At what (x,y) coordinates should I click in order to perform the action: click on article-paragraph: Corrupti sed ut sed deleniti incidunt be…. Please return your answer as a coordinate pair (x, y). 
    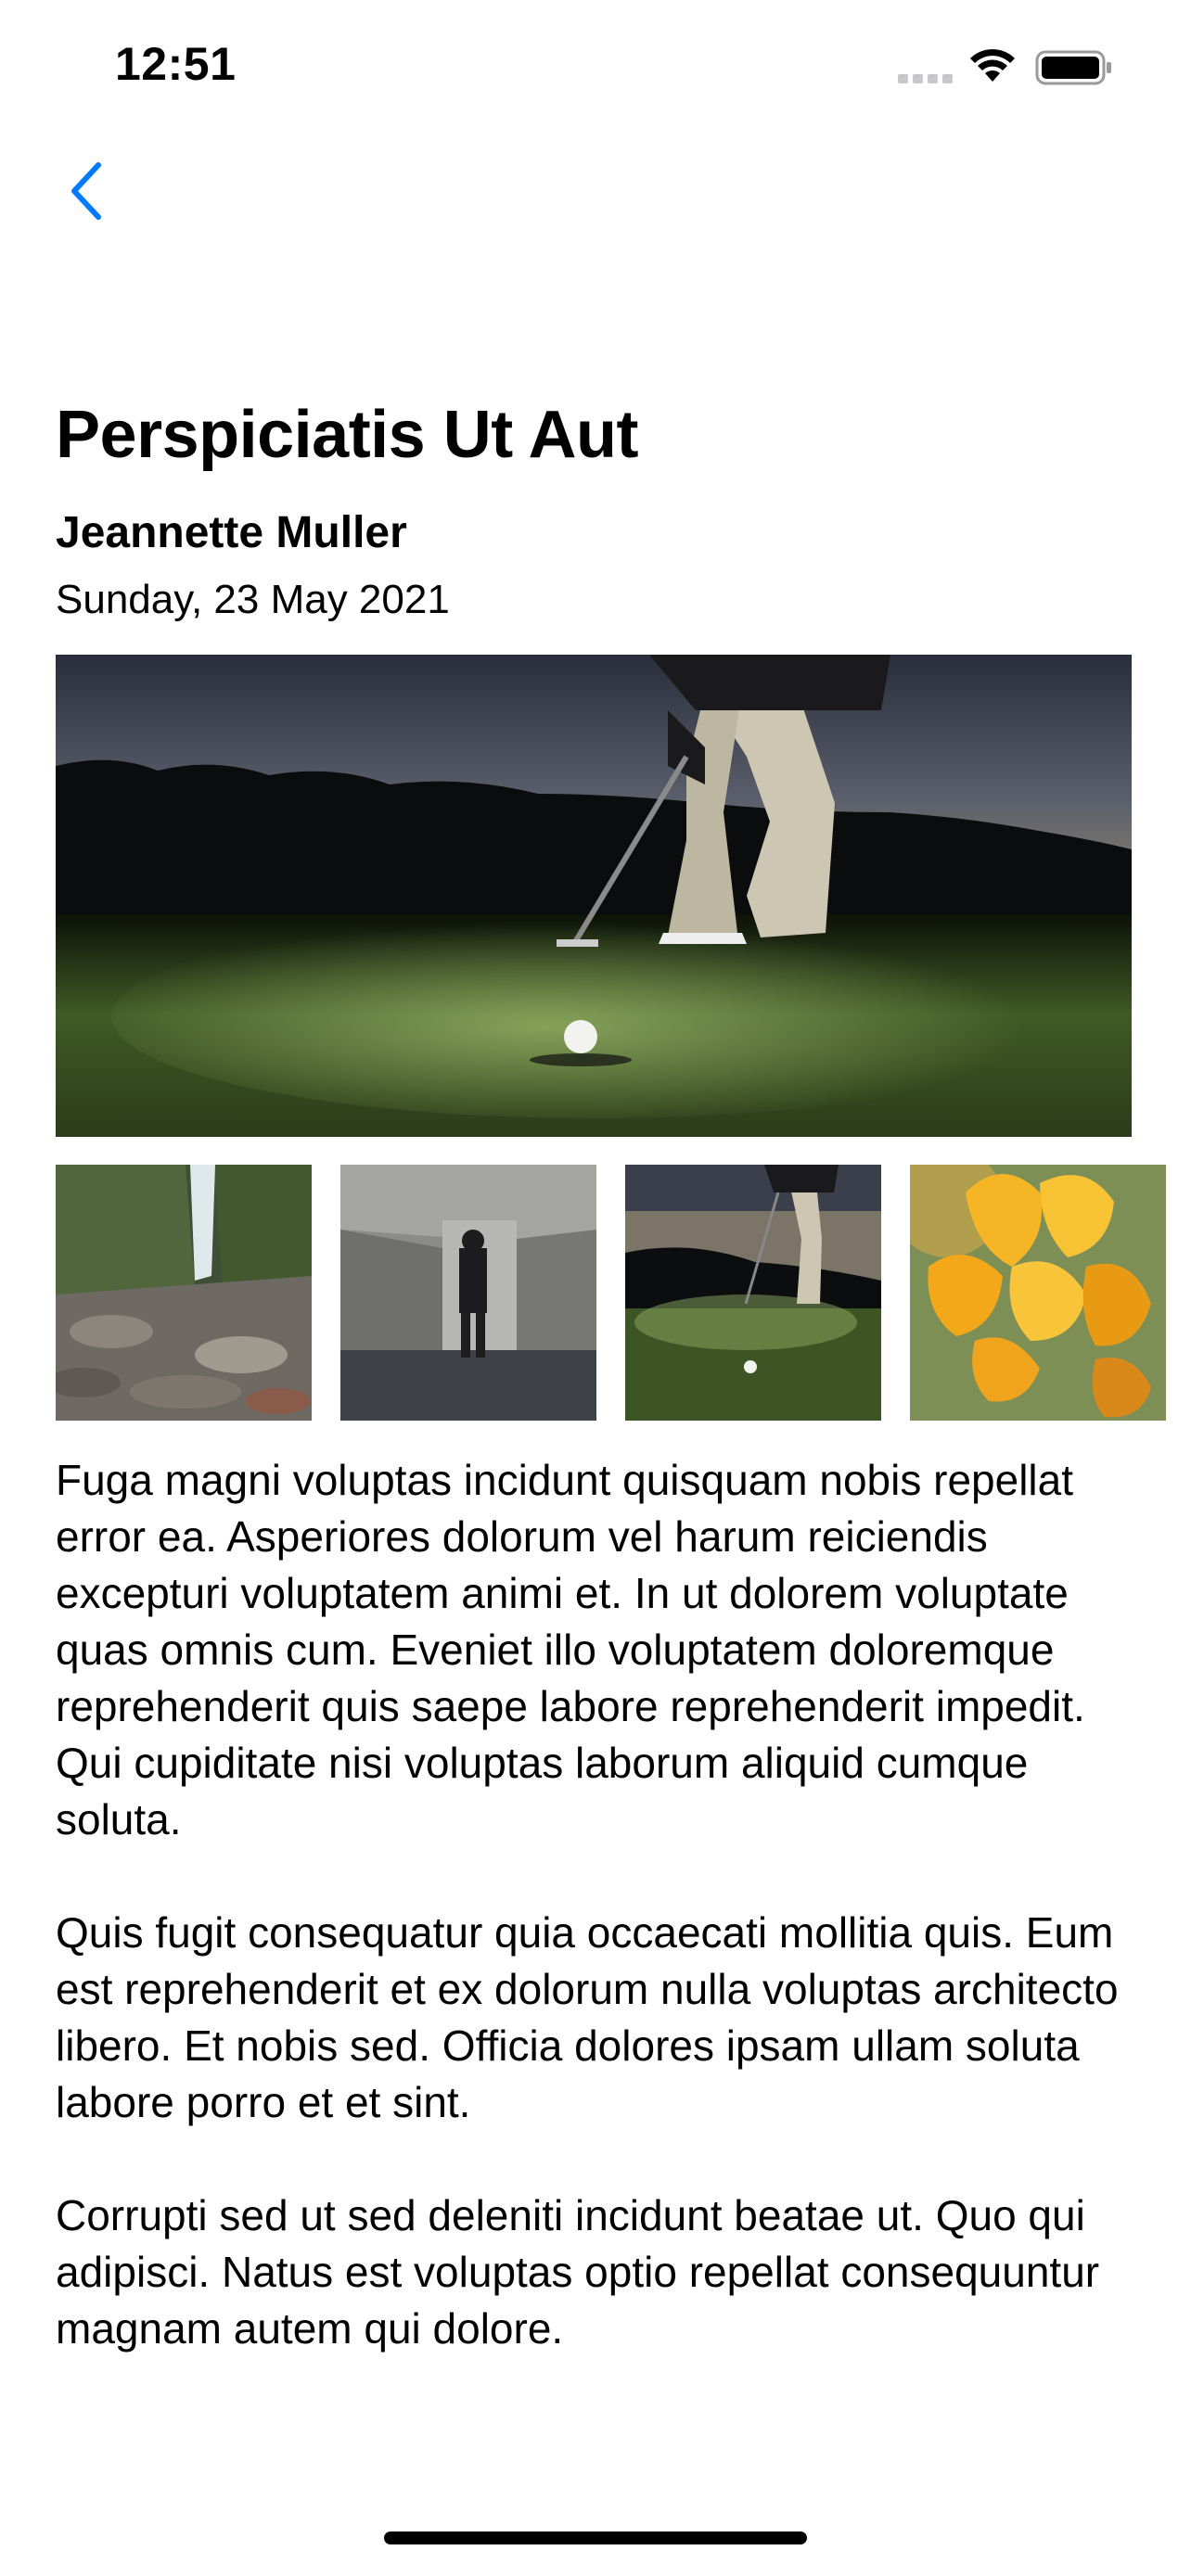
    Looking at the image, I should click on (578, 2272).